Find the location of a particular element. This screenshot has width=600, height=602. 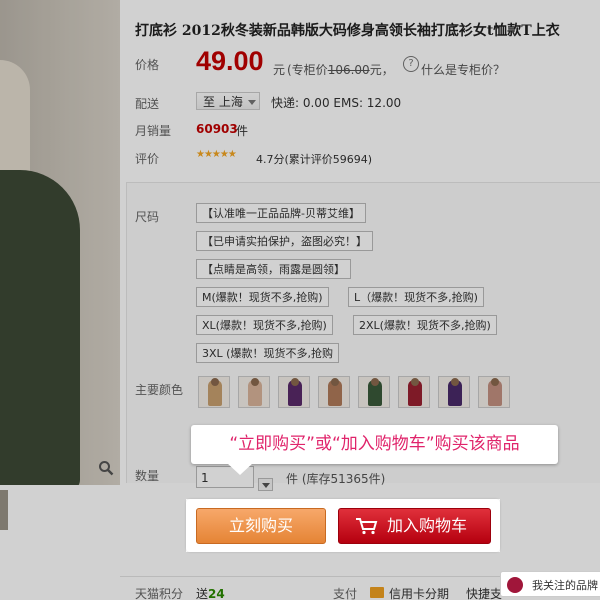

model-sweater-shape is located at coordinates (40, 327).